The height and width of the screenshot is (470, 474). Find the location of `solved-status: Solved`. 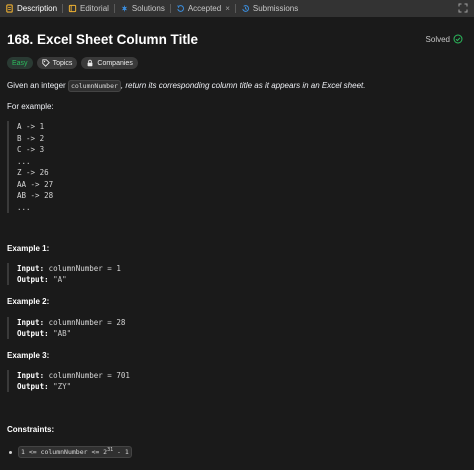

solved-status: Solved is located at coordinates (444, 39).